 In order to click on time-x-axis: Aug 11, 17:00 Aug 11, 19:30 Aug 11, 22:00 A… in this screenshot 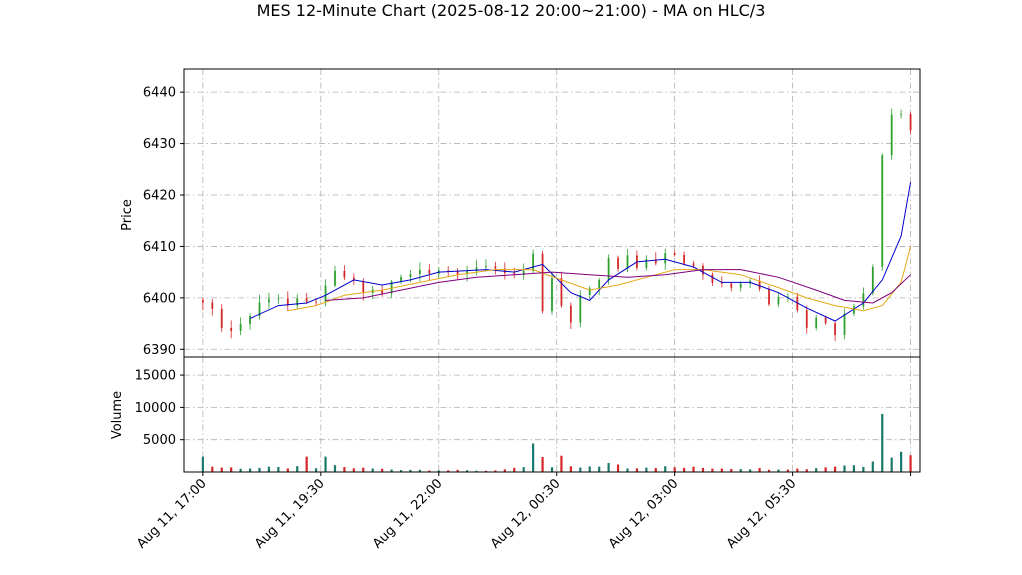, I will do `click(523, 512)`.